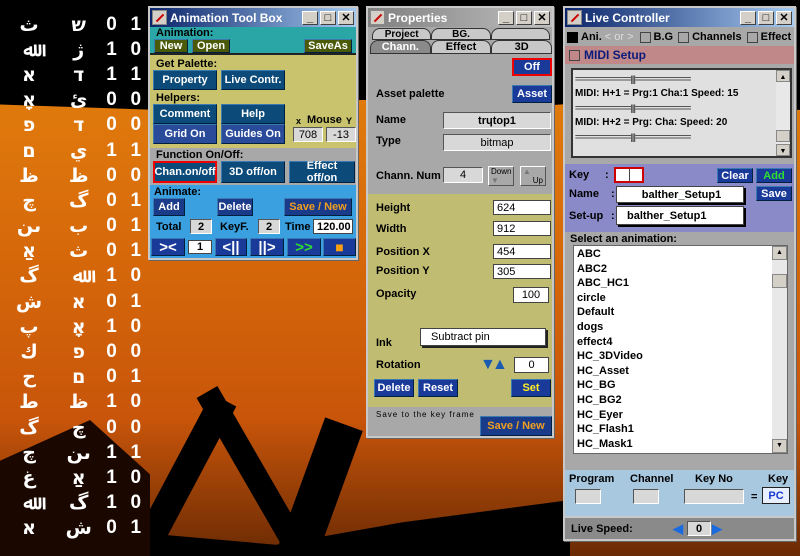  Describe the element at coordinates (333, 226) in the screenshot. I see `time-field: 120.00` at that location.